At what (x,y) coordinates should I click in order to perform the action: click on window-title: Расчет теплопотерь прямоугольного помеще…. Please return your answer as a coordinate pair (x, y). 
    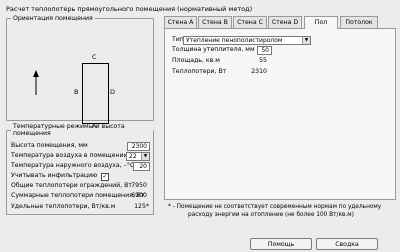
    Looking at the image, I should click on (129, 9).